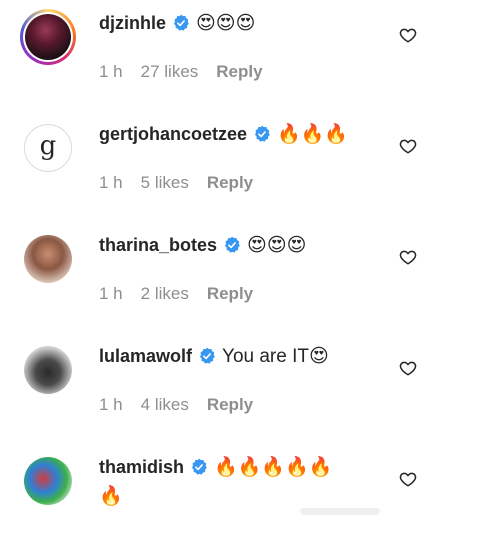 This screenshot has height=555, width=480. Describe the element at coordinates (273, 467) in the screenshot. I see `comment-text: 🔥🔥🔥🔥🔥` at that location.